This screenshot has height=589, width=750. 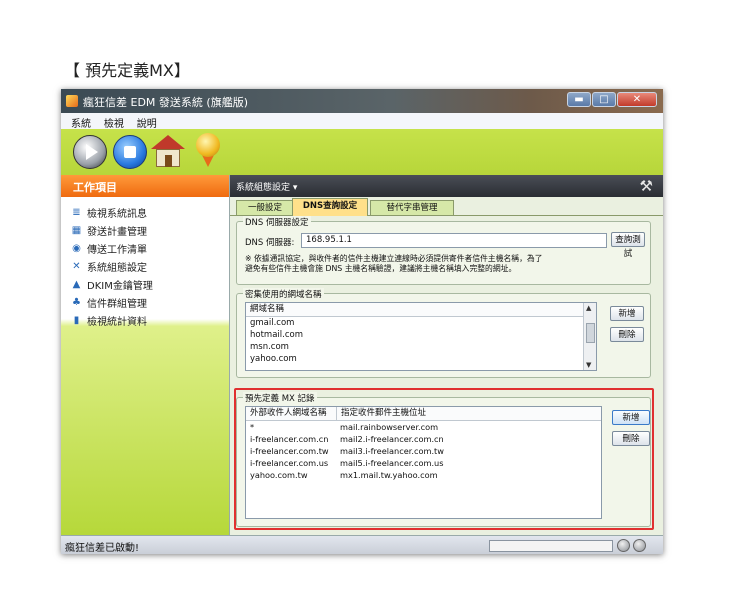 I want to click on sidebar-item-groups: ♣ 信件群組管理, so click(x=112, y=302).